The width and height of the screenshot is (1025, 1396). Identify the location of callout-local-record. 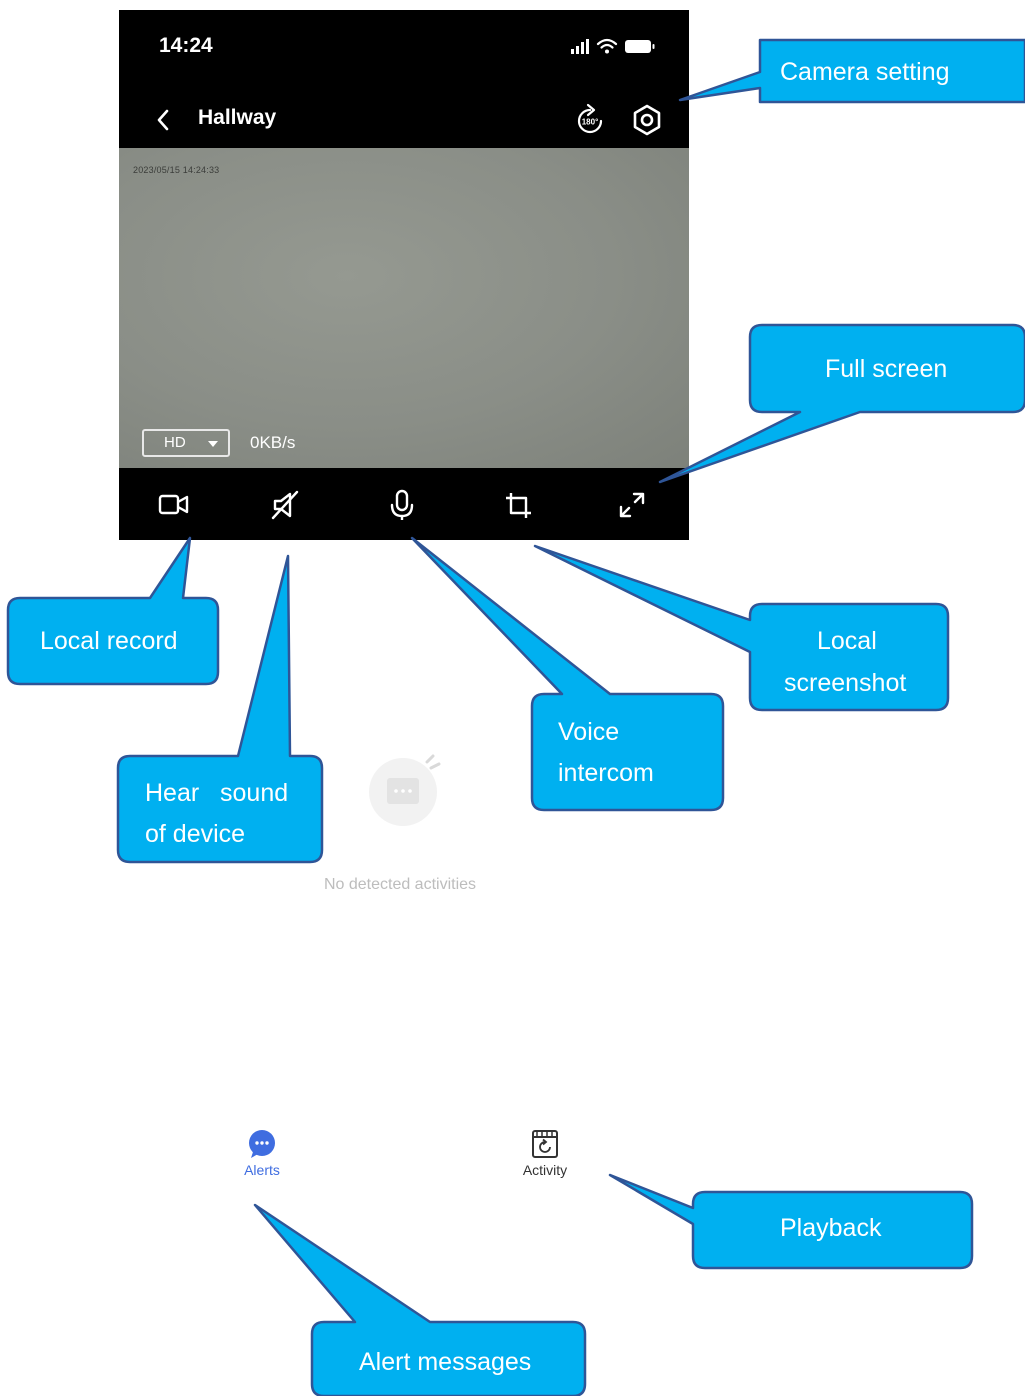
(113, 611).